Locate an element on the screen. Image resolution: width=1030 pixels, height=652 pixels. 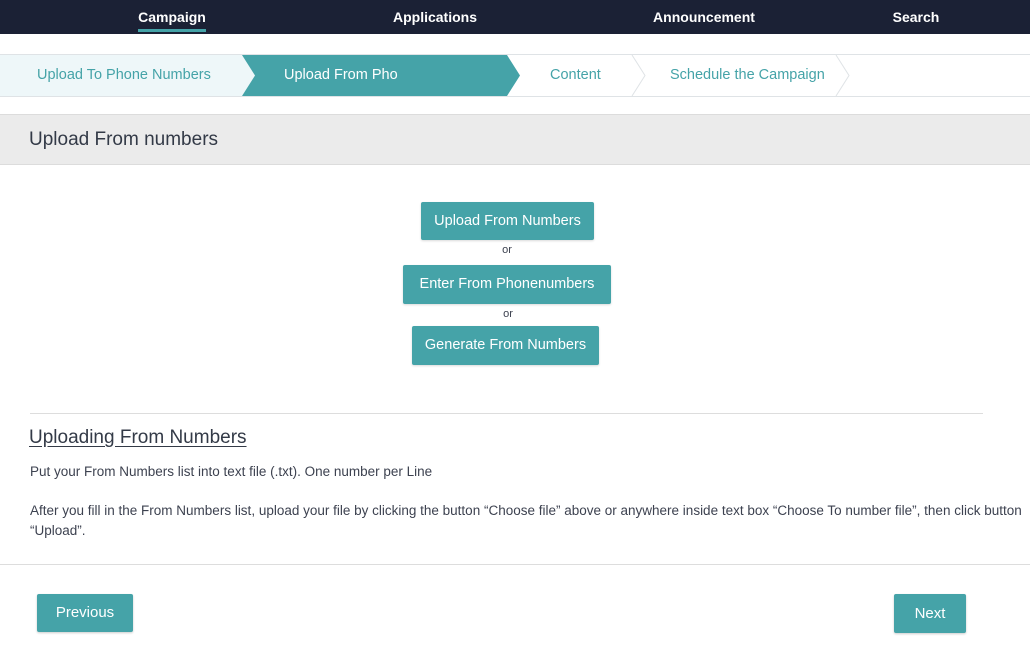
nav-item-applications: Applications is located at coordinates (435, 17).